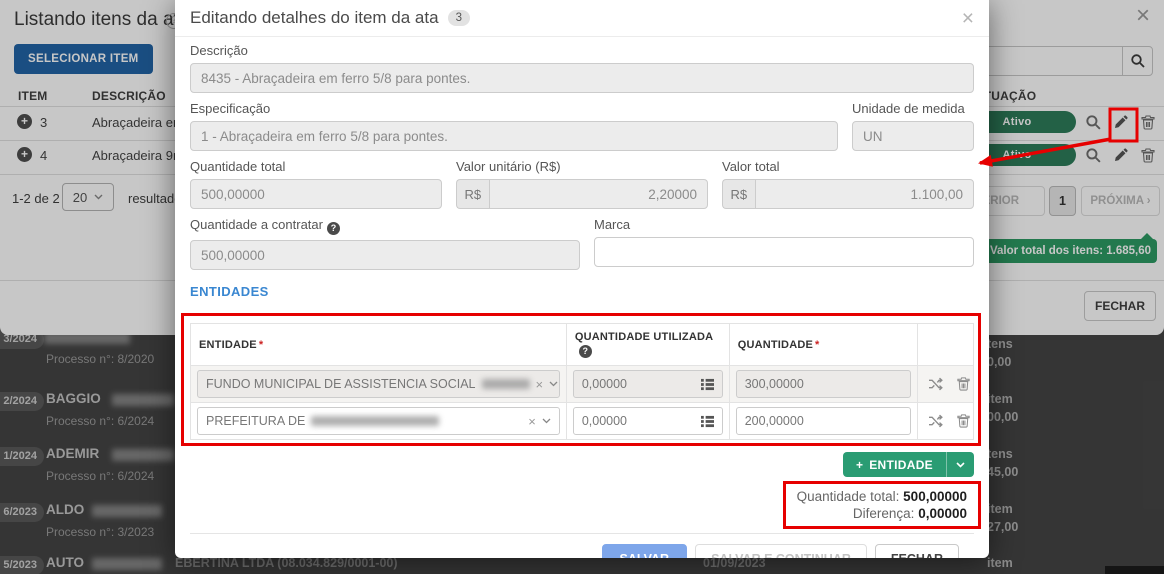 The image size is (1164, 574). What do you see at coordinates (44, 155) in the screenshot?
I see `item-number: 4` at bounding box center [44, 155].